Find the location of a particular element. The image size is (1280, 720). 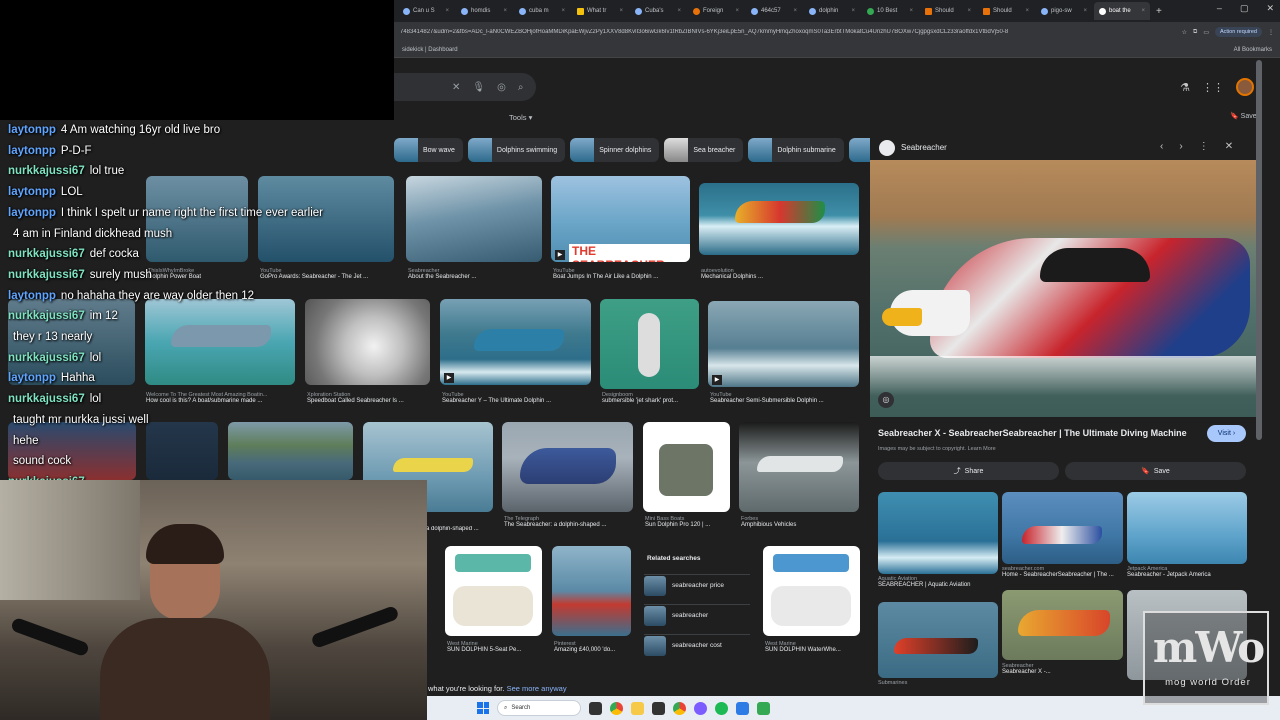

taskbar-search: ⌕ Search is located at coordinates (539, 708).